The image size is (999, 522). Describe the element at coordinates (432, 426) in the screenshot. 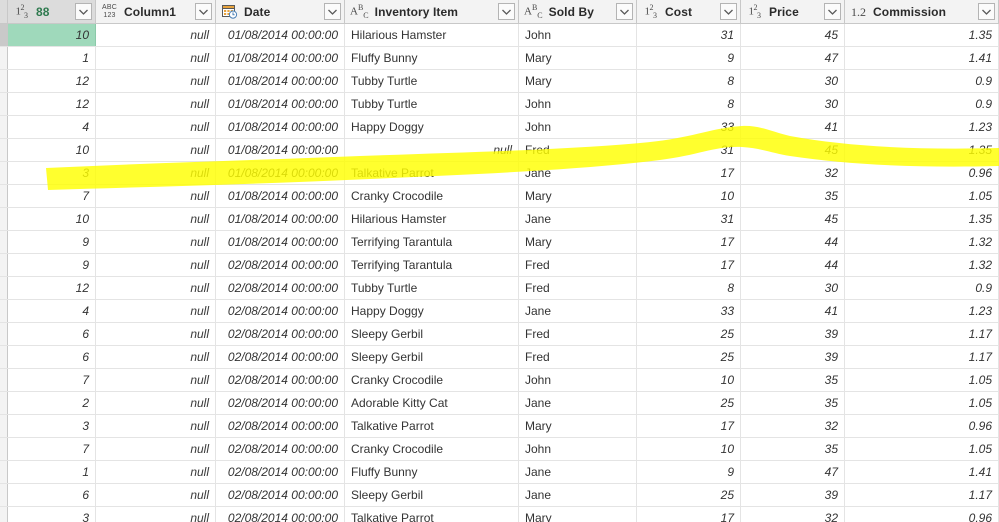

I see `cell-item: Talkative Parrot` at that location.